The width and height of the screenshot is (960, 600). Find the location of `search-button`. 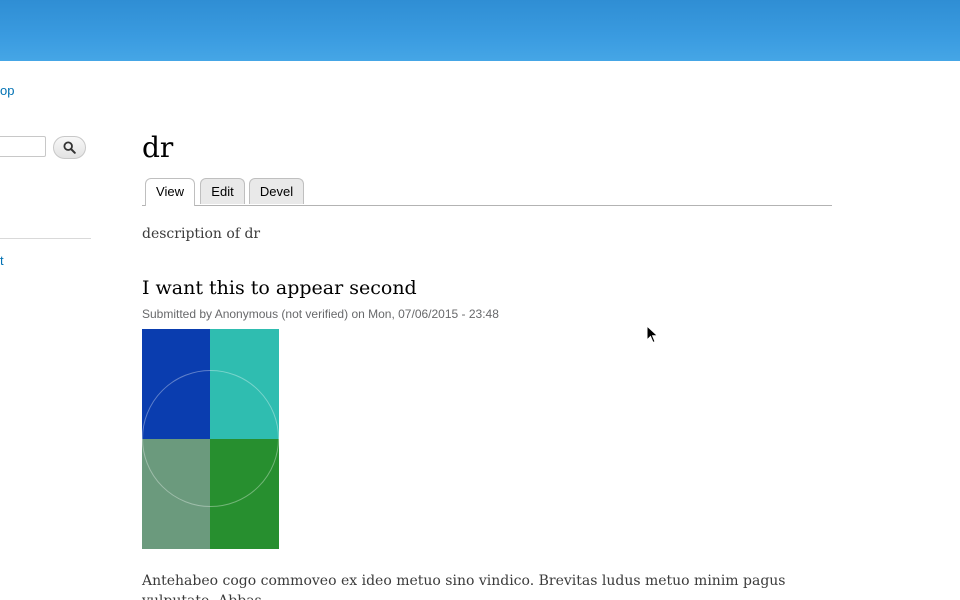

search-button is located at coordinates (69, 147).